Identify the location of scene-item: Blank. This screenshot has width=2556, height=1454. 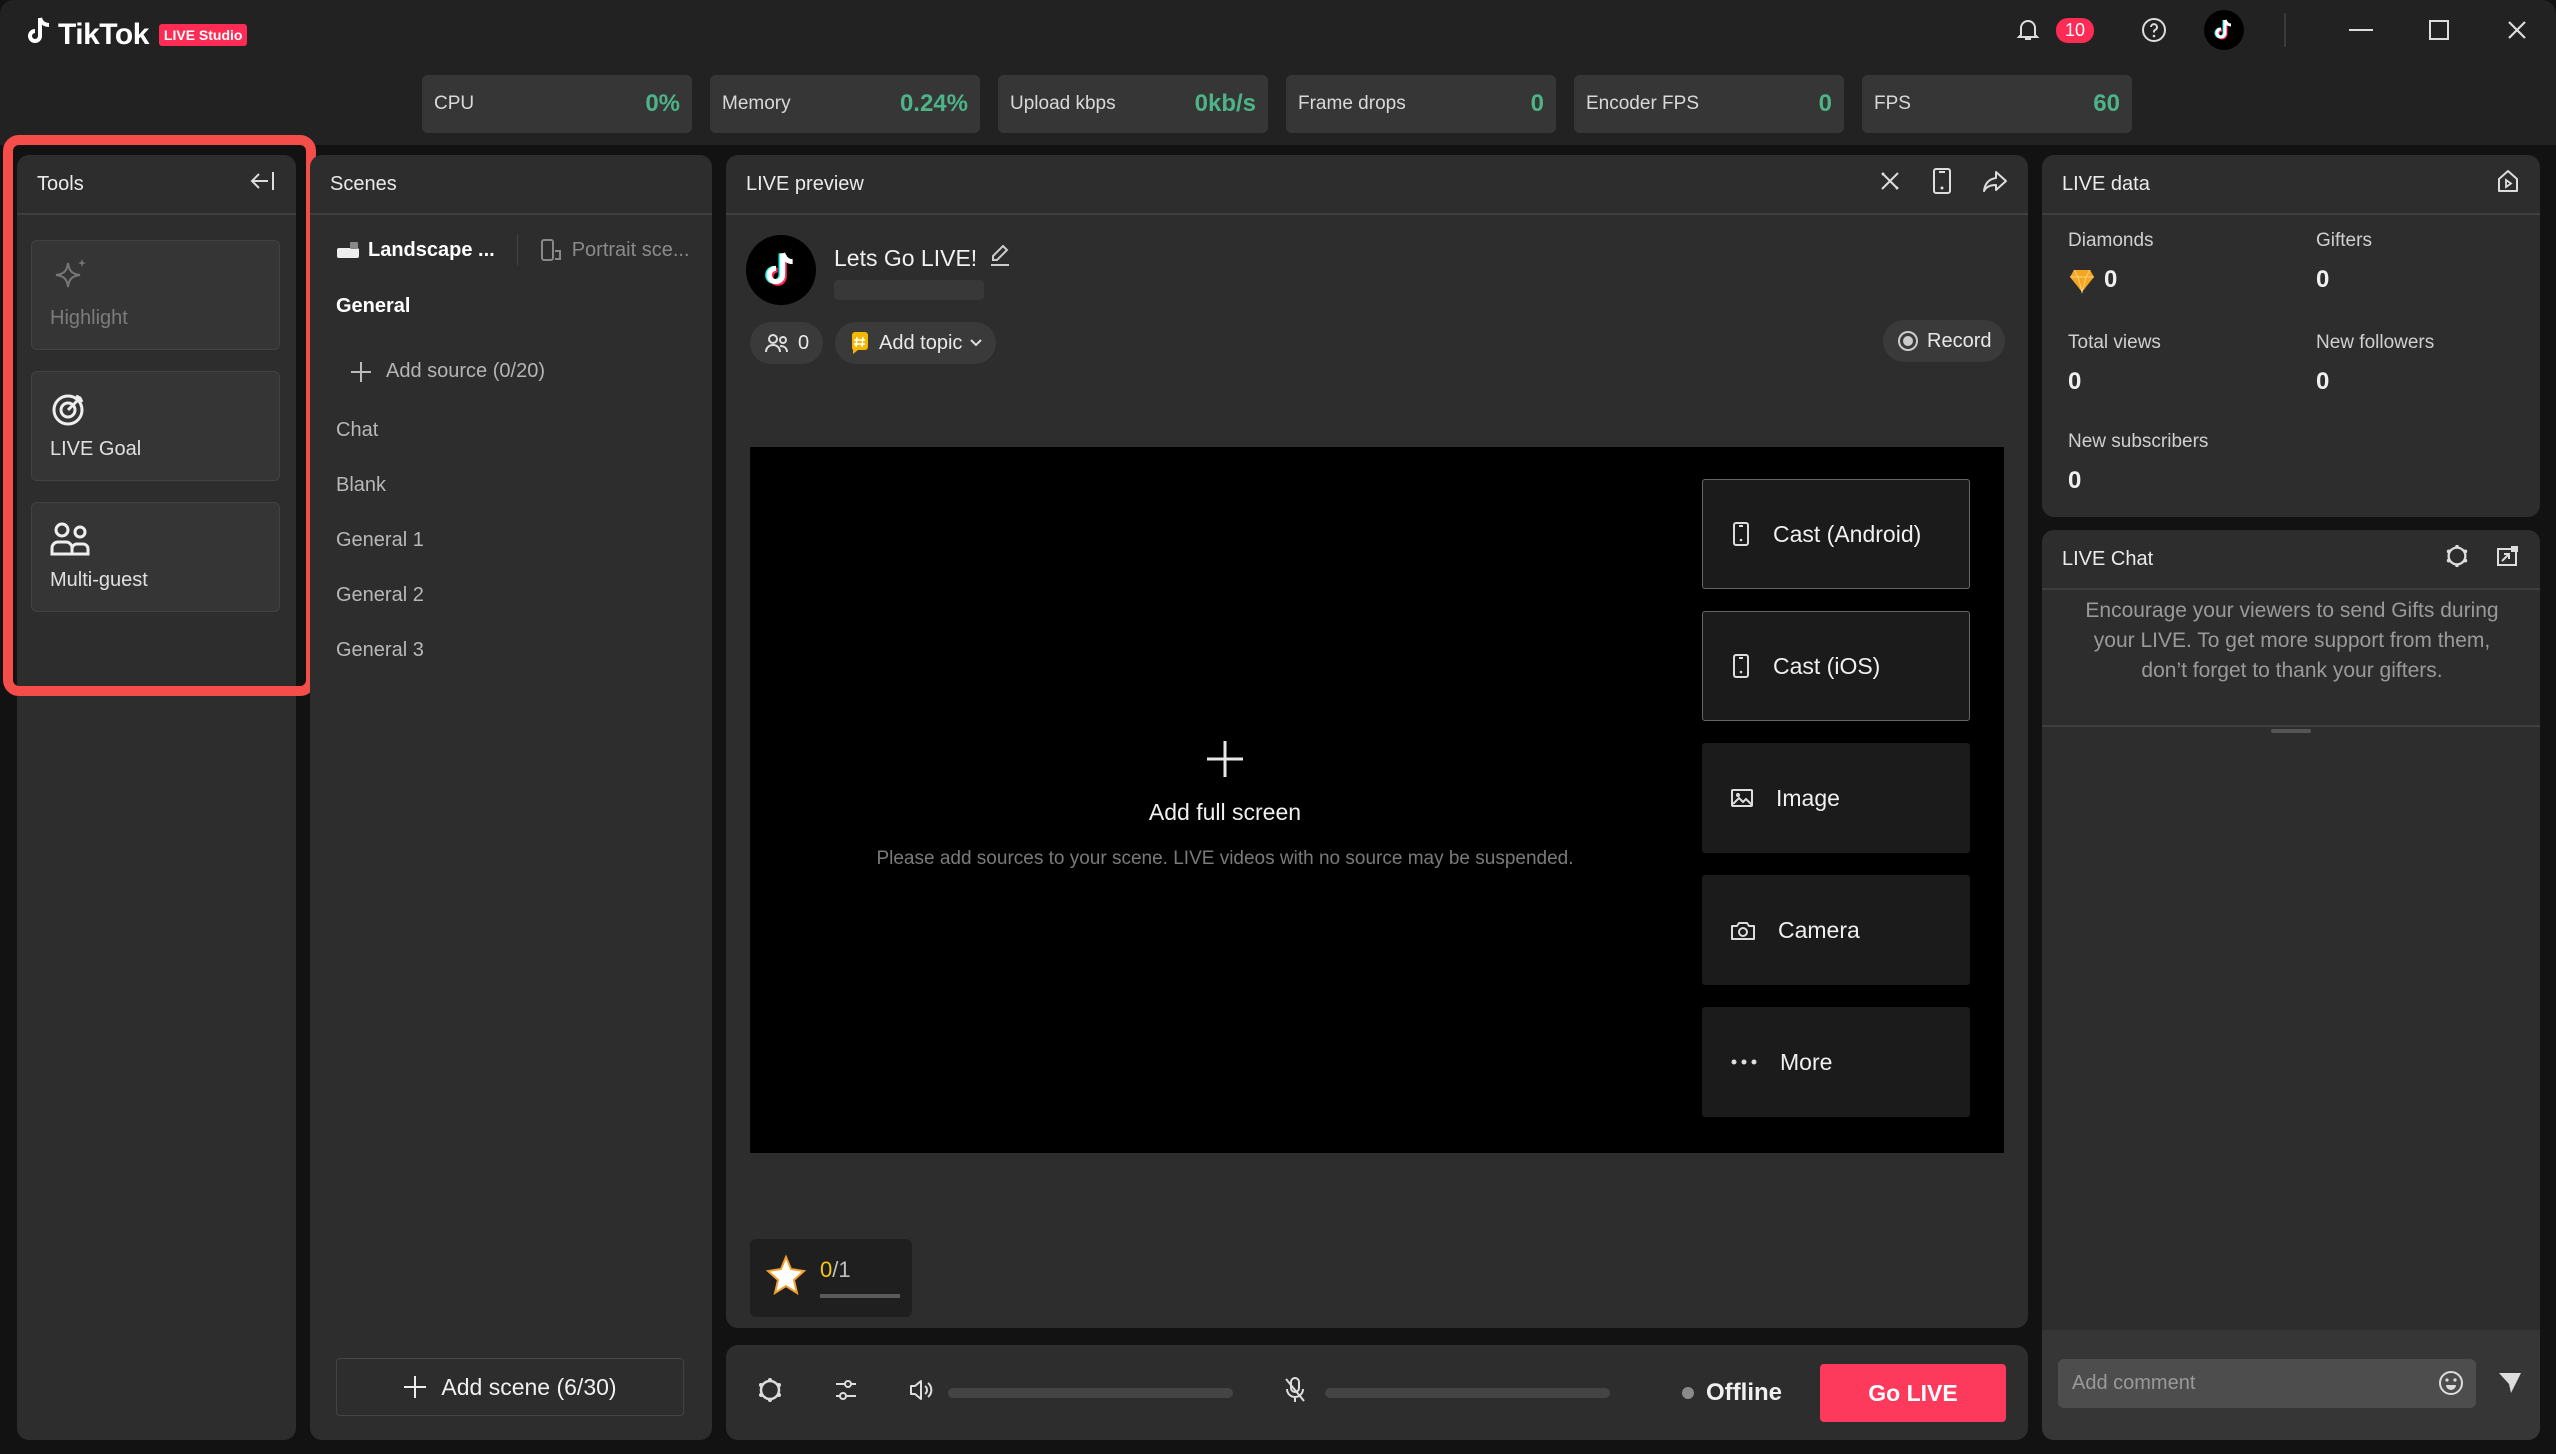
(380, 497).